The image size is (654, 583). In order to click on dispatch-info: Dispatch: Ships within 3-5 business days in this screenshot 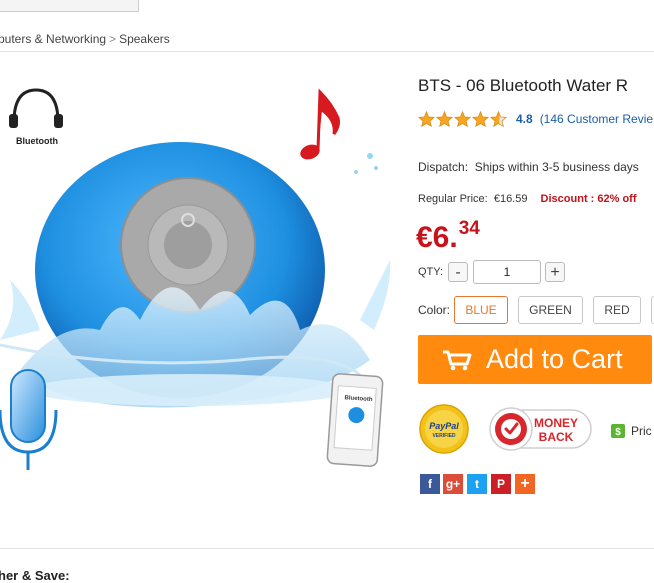, I will do `click(528, 167)`.